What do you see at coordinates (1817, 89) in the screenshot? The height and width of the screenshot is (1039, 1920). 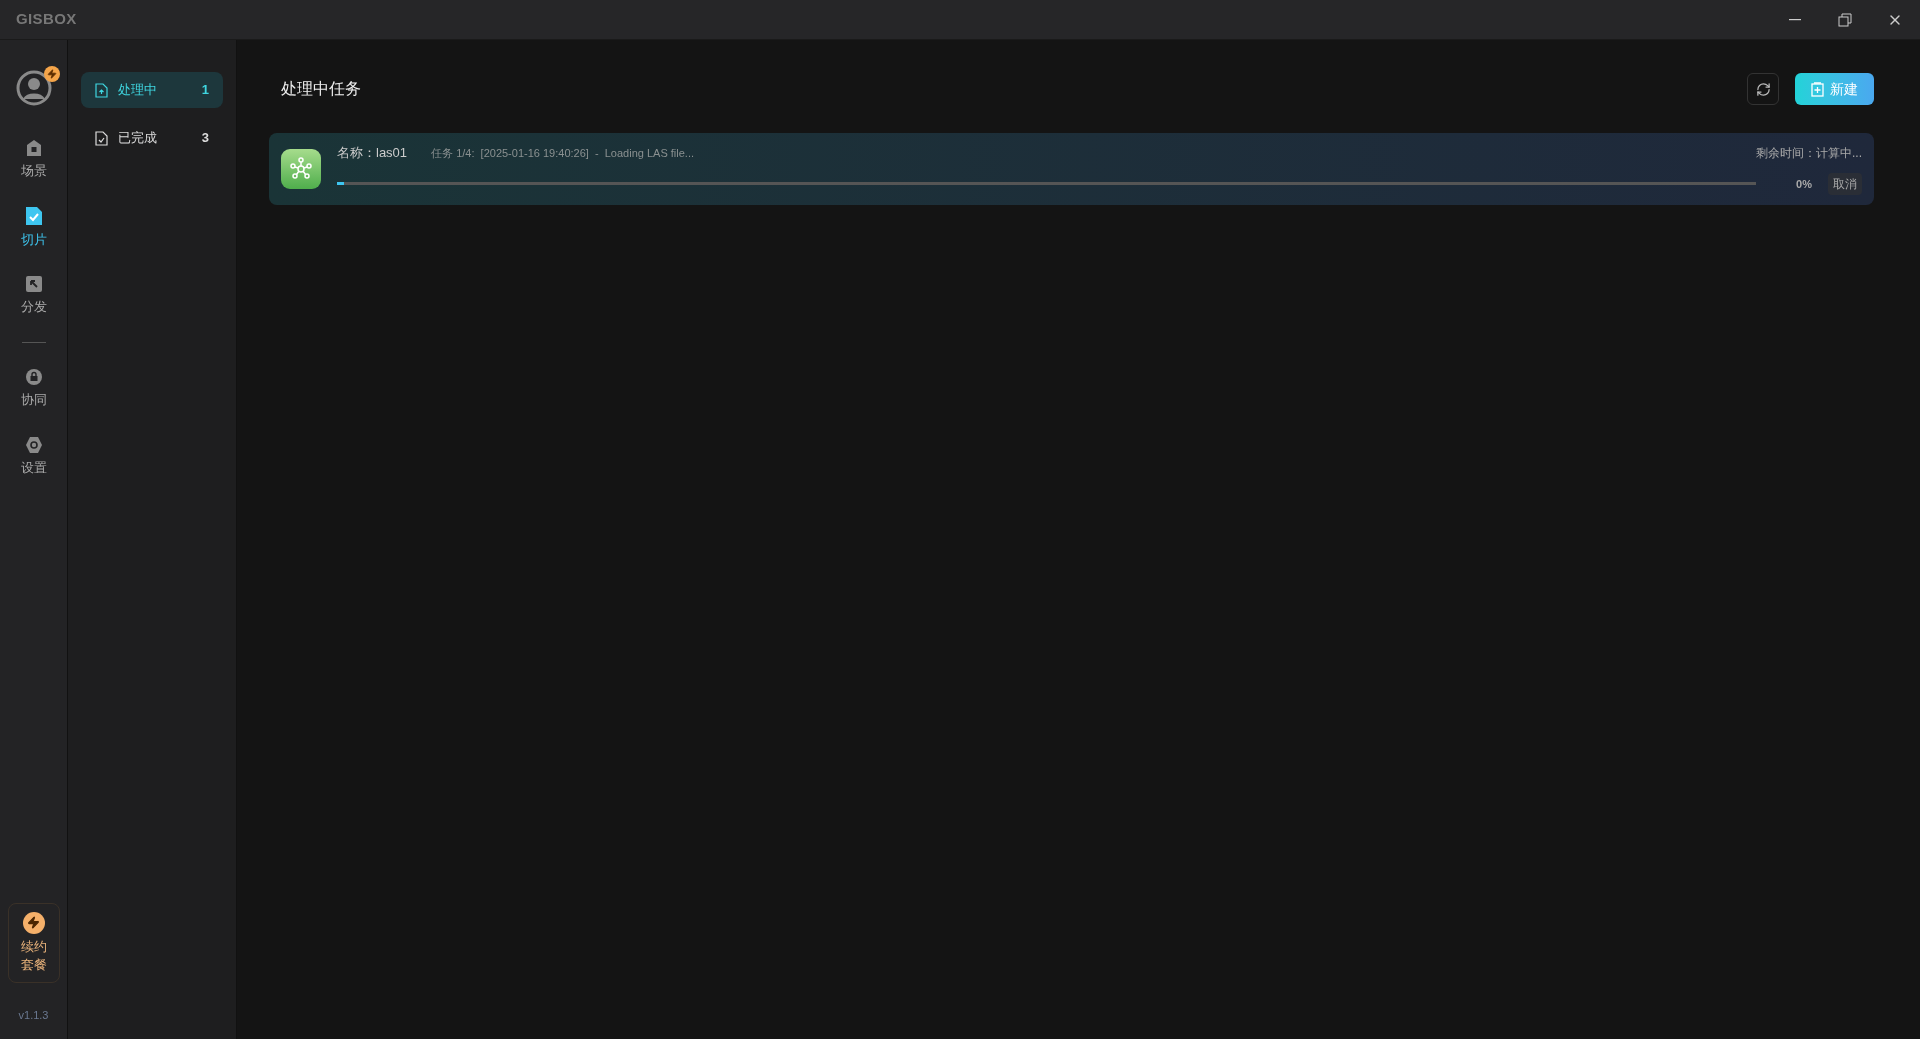 I see `add-file-icon` at bounding box center [1817, 89].